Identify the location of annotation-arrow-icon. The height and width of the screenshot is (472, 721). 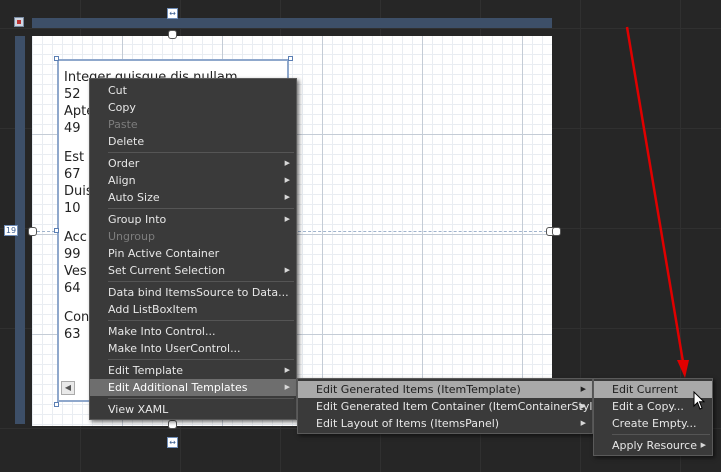
(657, 202).